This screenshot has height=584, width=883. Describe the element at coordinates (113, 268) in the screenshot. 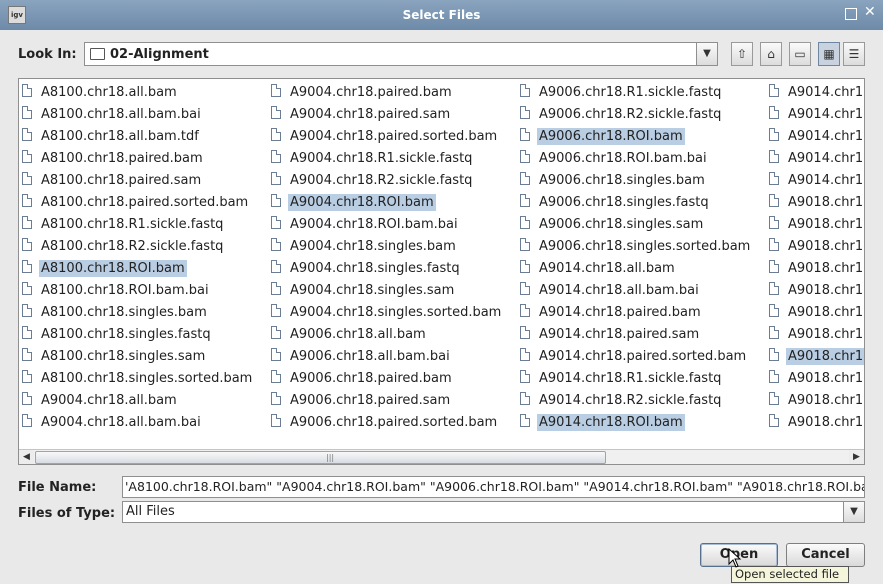

I see `file-name: A8100.chr18.ROI.bam` at that location.